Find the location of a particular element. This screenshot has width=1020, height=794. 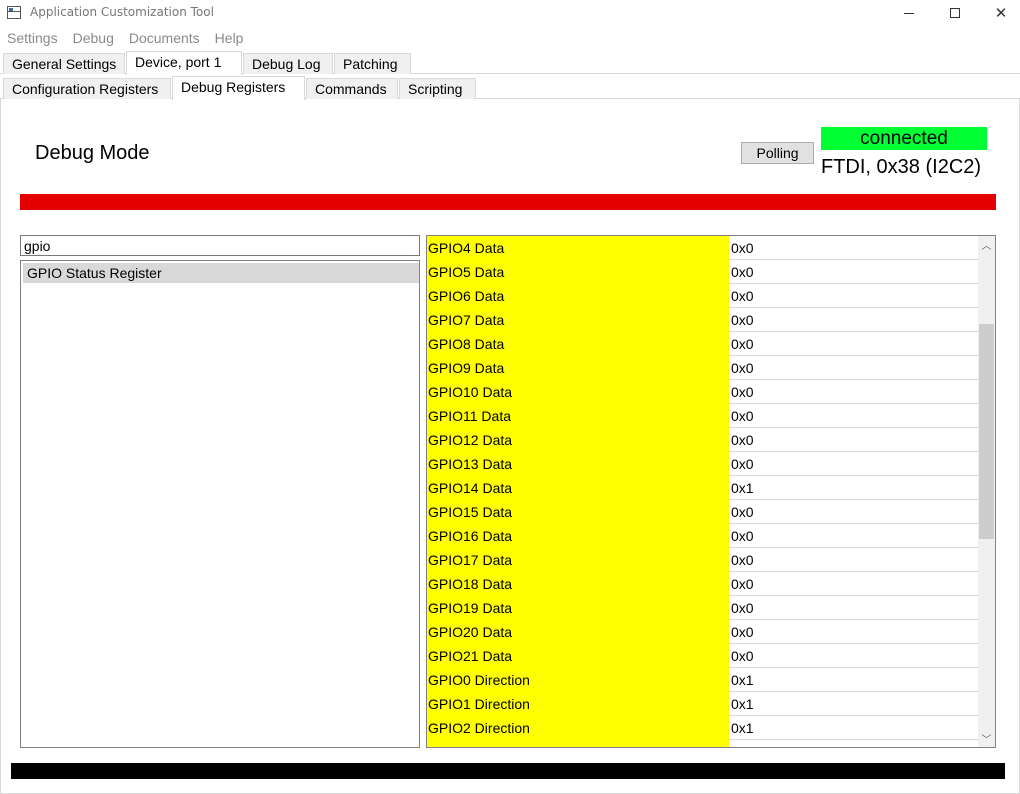

footer-status-bar is located at coordinates (508, 771).